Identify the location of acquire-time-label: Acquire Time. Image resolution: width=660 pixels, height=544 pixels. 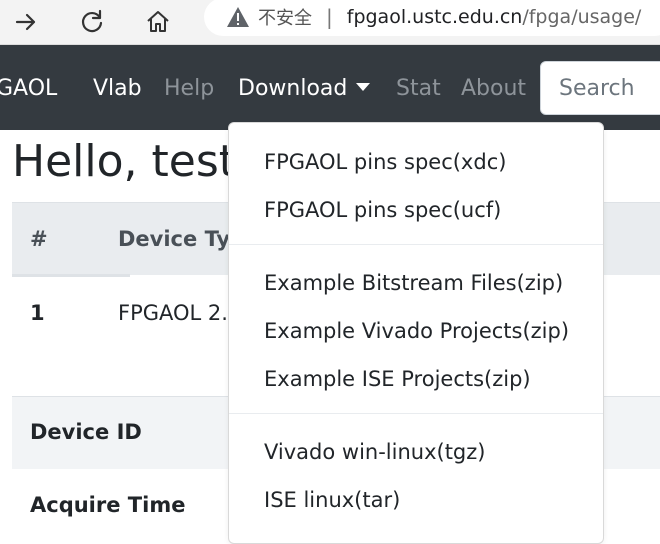
(108, 505).